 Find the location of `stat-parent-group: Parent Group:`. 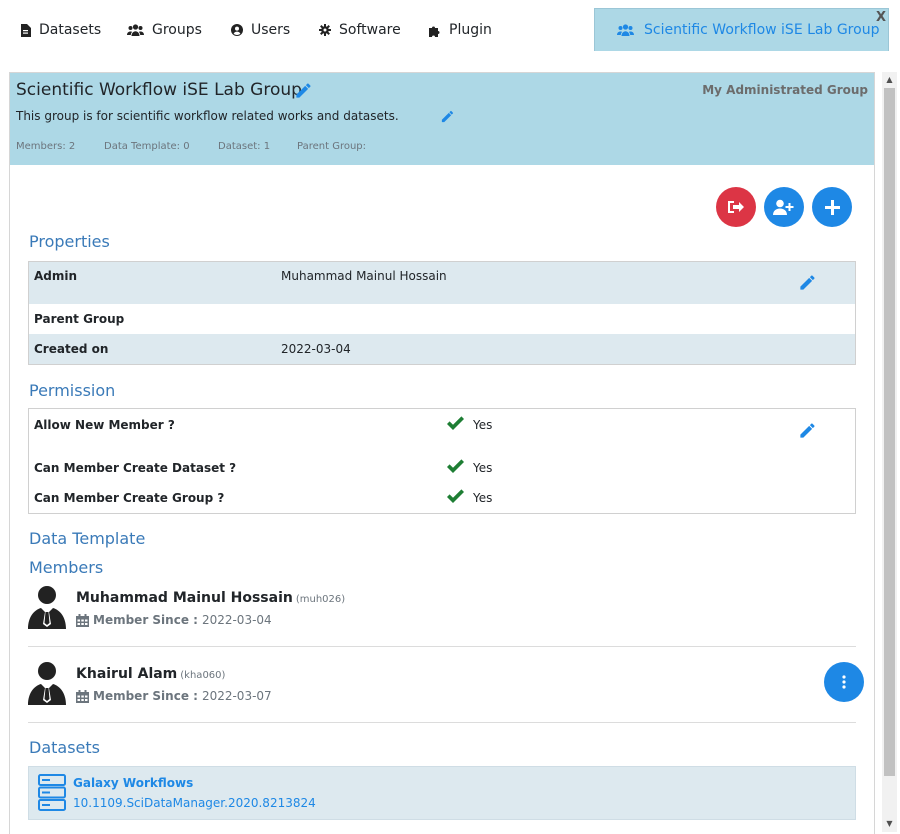

stat-parent-group: Parent Group: is located at coordinates (332, 146).